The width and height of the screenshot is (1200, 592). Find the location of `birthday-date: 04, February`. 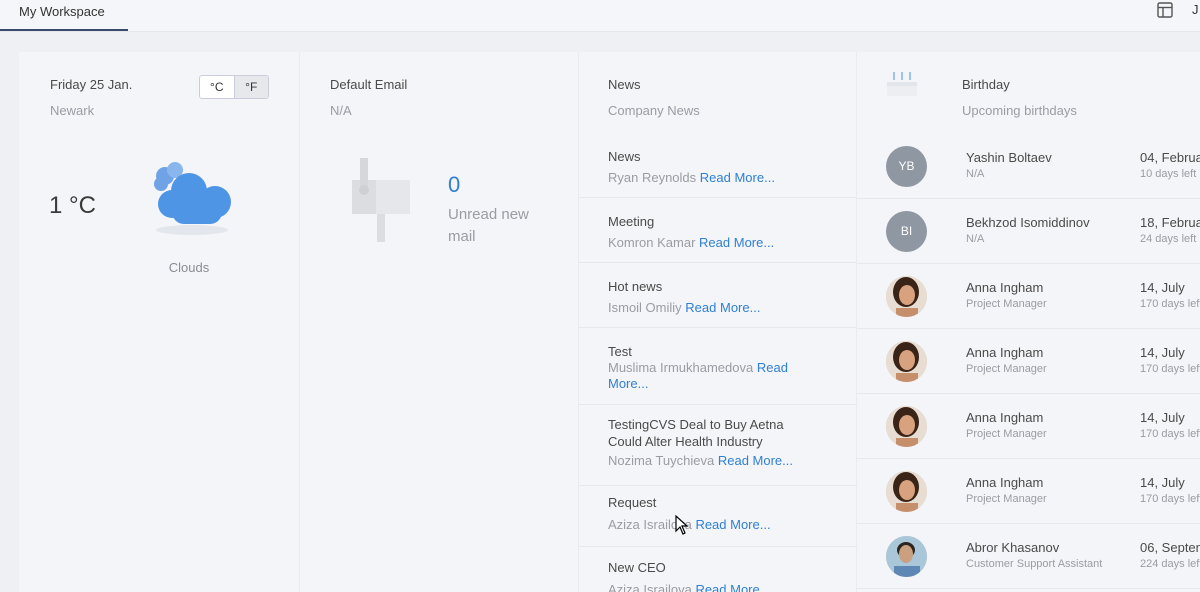

birthday-date: 04, February is located at coordinates (1170, 157).